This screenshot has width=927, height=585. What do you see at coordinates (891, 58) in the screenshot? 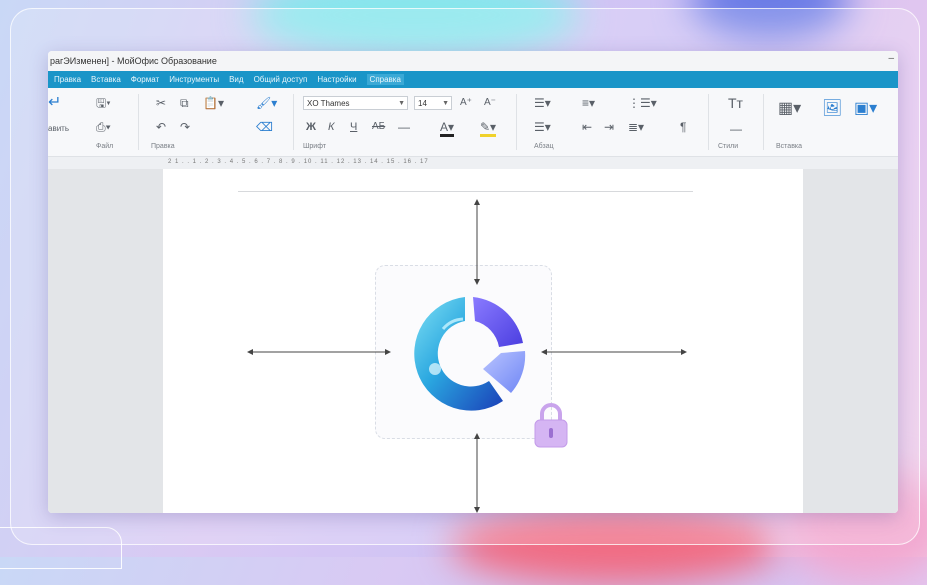
I see `minimize-button: –` at bounding box center [891, 58].